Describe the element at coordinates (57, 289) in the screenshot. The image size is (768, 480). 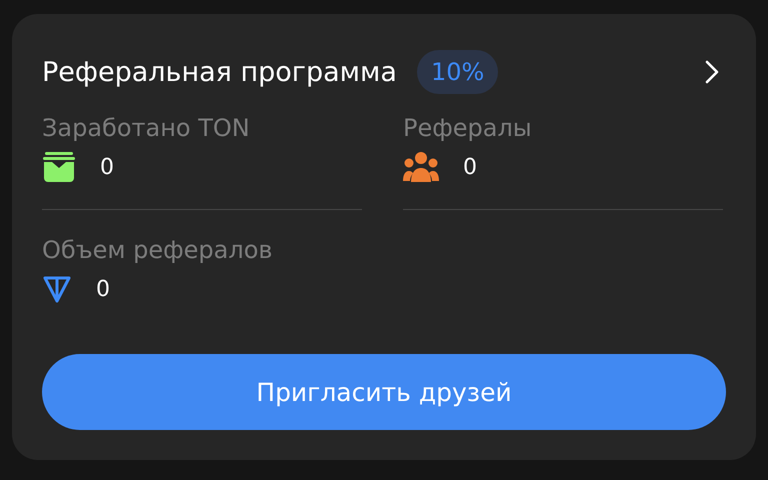
I see `ton-icon` at that location.